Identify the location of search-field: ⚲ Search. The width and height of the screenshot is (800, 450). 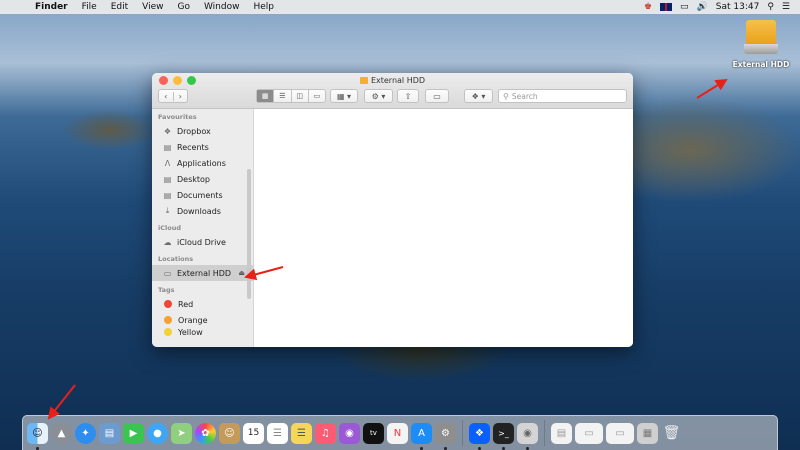
(562, 96).